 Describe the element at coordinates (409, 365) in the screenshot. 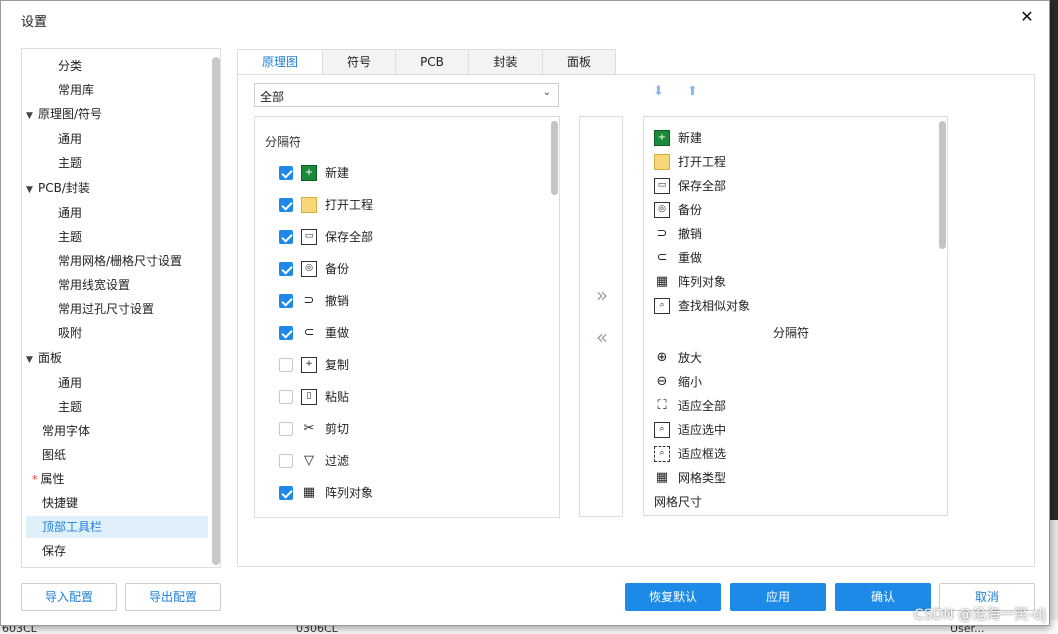

I see `list-item: + 复制` at that location.